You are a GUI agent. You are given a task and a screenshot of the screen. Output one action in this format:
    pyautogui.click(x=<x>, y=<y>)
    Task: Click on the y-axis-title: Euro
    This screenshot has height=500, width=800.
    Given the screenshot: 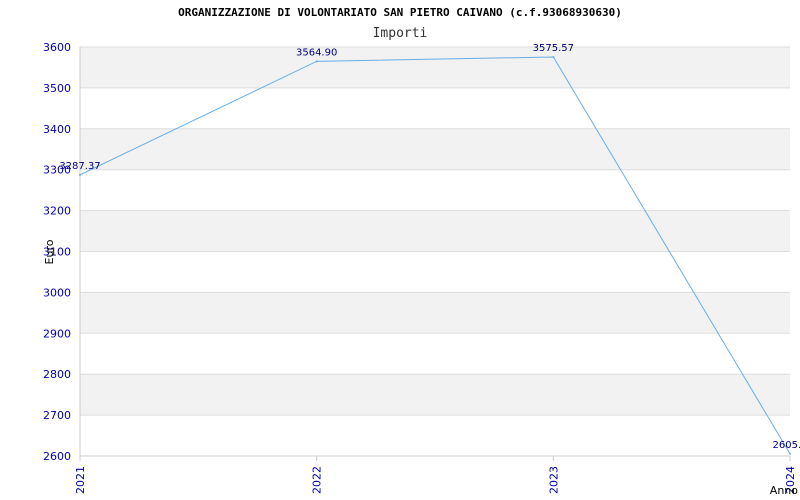 What is the action you would take?
    pyautogui.click(x=49, y=251)
    